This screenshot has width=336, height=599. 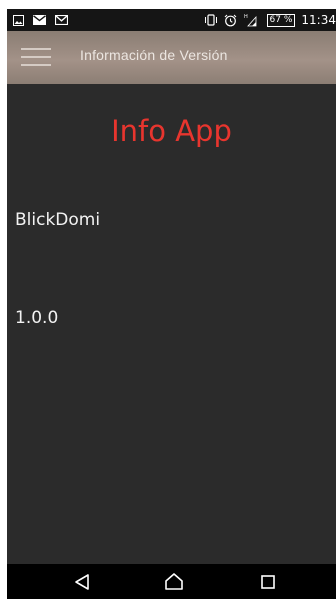 What do you see at coordinates (61, 20) in the screenshot?
I see `gmail-icon` at bounding box center [61, 20].